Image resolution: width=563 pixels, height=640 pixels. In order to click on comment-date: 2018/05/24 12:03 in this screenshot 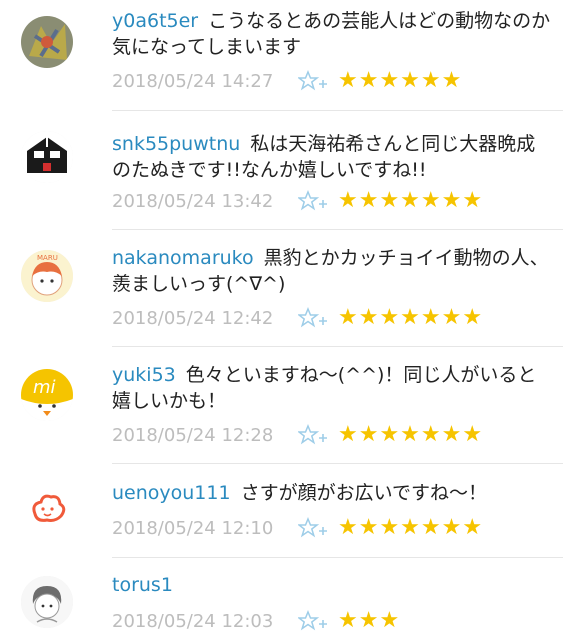, I will do `click(193, 621)`.